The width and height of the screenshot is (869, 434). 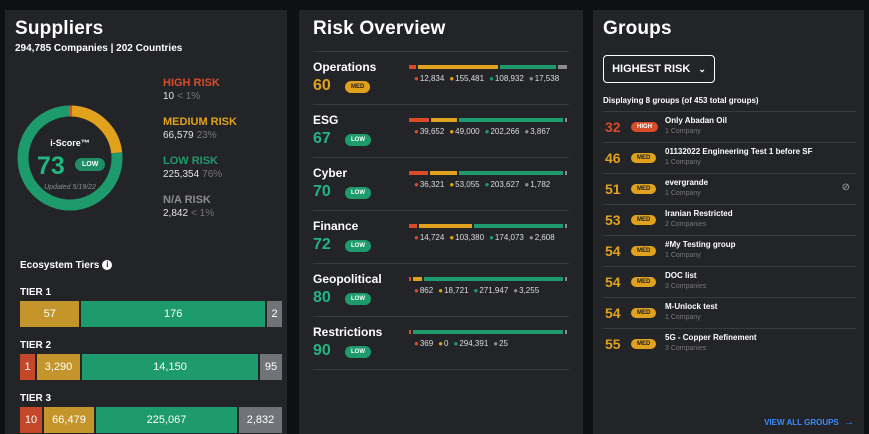 I want to click on iscore-donut: i-Score™ 73 LOW Updated 5/19/22, so click(x=70, y=158).